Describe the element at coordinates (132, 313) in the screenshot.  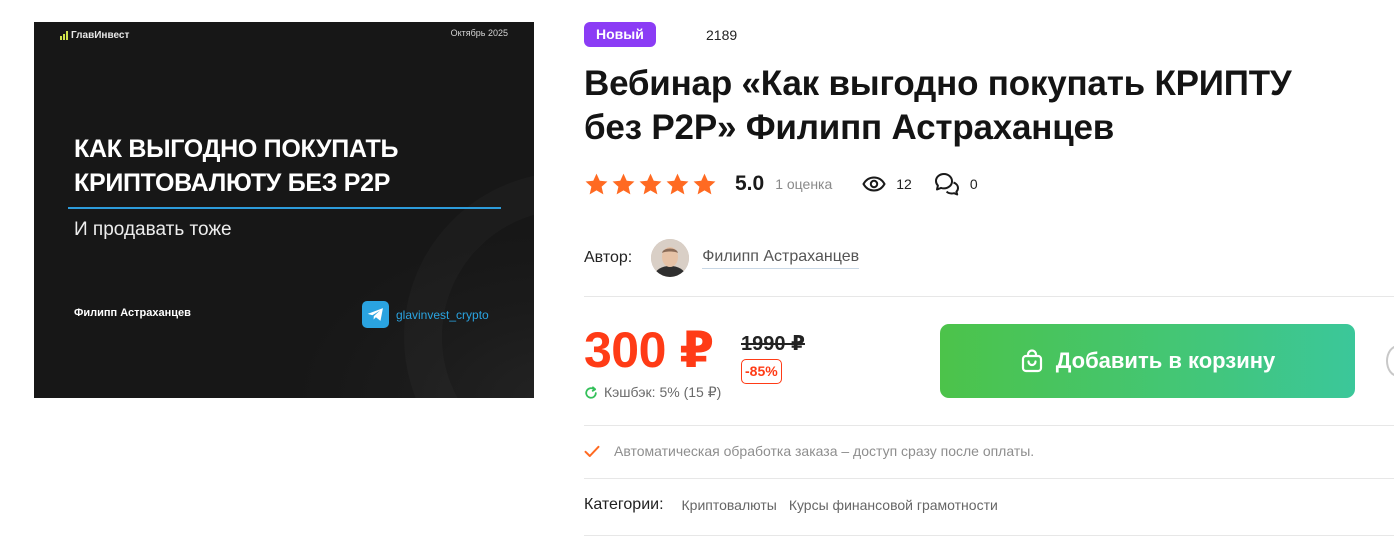
I see `cover-author: Филипп Астраханцев` at that location.